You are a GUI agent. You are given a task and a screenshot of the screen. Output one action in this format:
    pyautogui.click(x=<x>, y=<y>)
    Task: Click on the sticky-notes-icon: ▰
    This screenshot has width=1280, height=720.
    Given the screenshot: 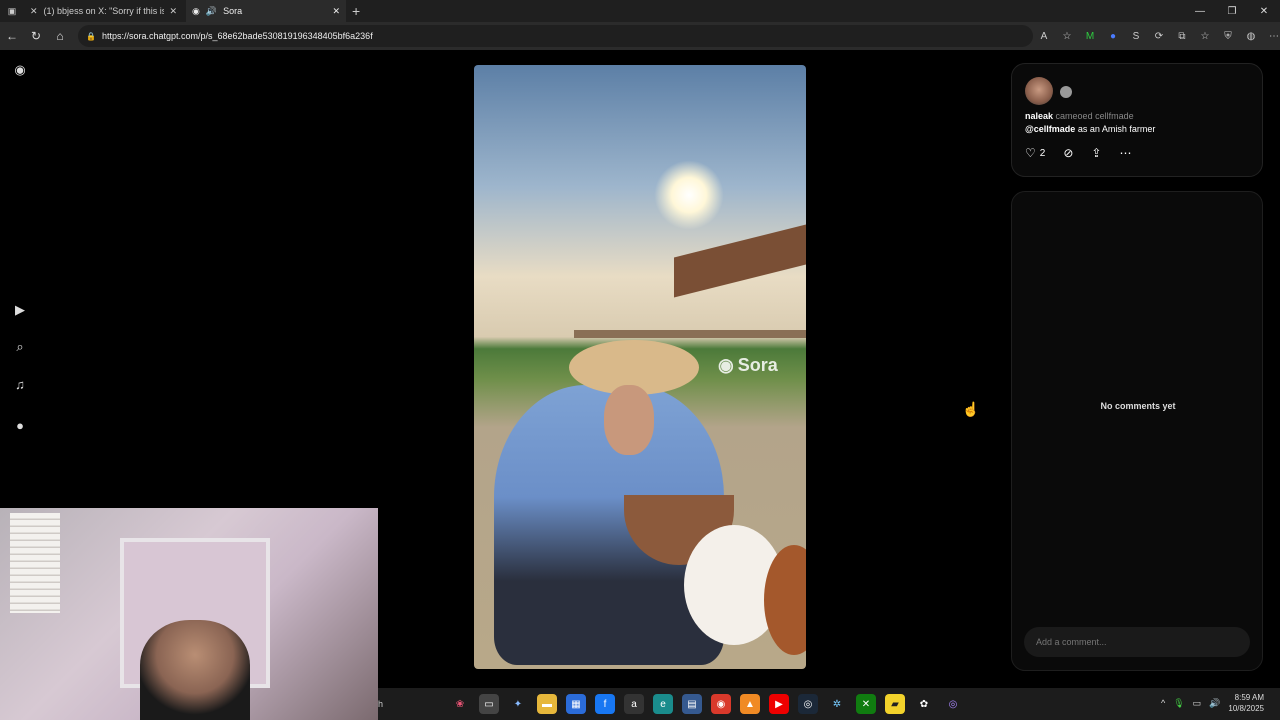 What is the action you would take?
    pyautogui.click(x=895, y=704)
    